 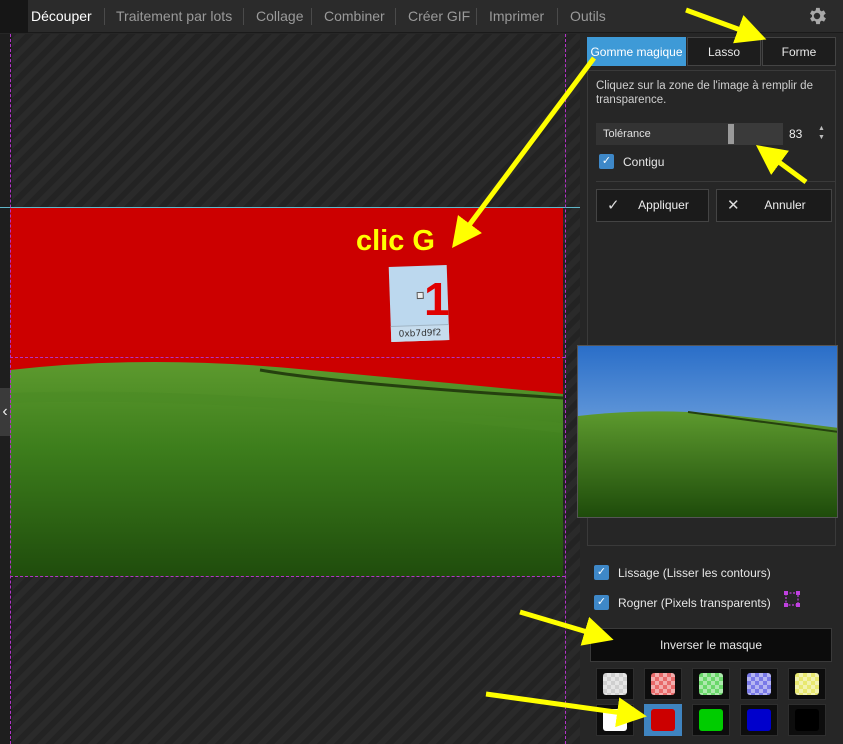 What do you see at coordinates (644, 162) in the screenshot?
I see `contigu-label: Contigu` at bounding box center [644, 162].